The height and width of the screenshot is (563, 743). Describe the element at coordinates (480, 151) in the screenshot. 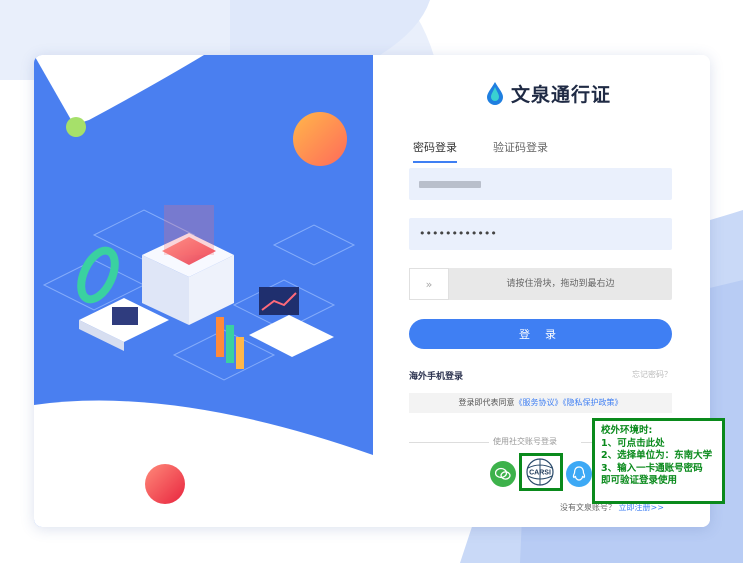

I see `login-tabs: 密码登录 验证码登录` at that location.